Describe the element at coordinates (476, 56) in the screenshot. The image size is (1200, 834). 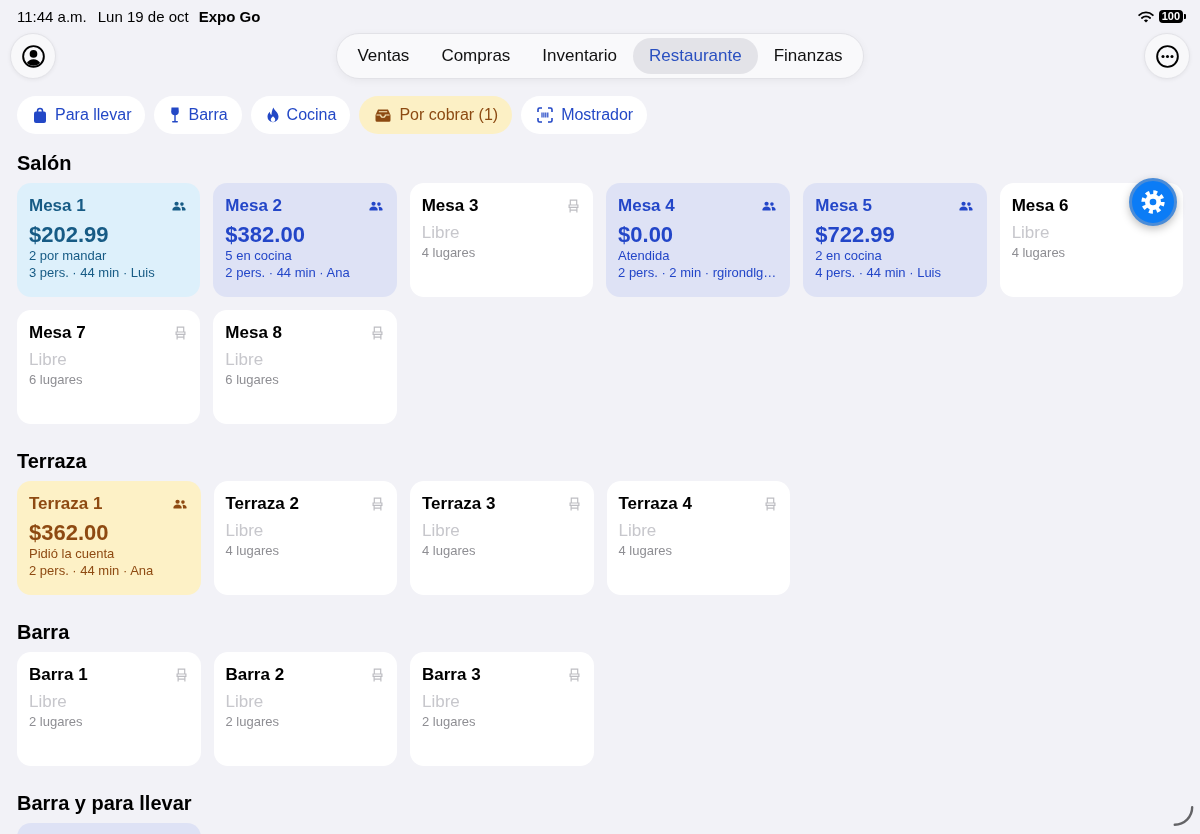
I see `nav-tab: Compras` at that location.